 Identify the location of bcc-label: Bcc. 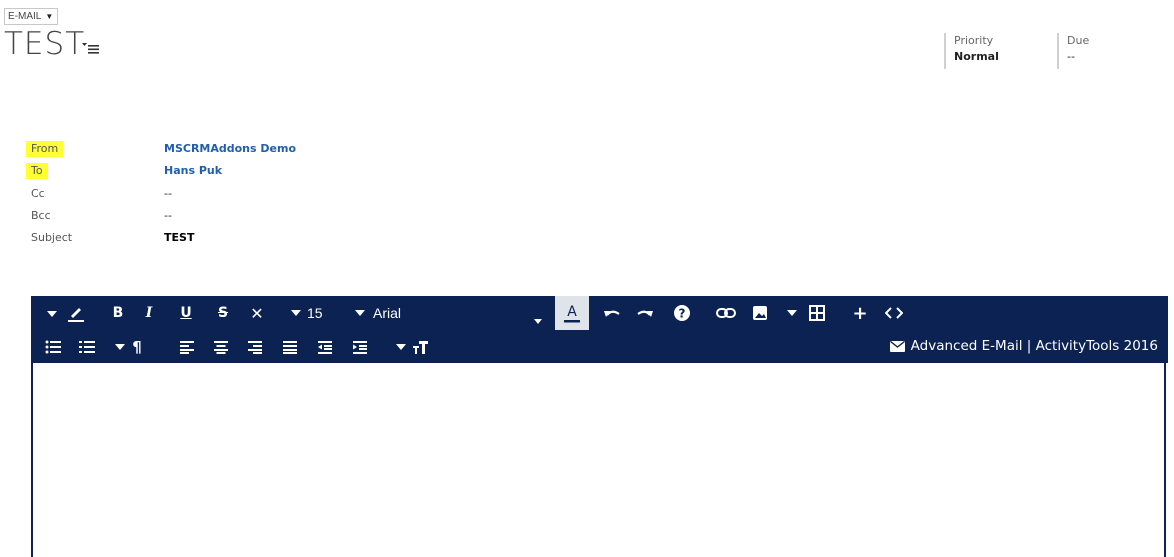
(41, 215).